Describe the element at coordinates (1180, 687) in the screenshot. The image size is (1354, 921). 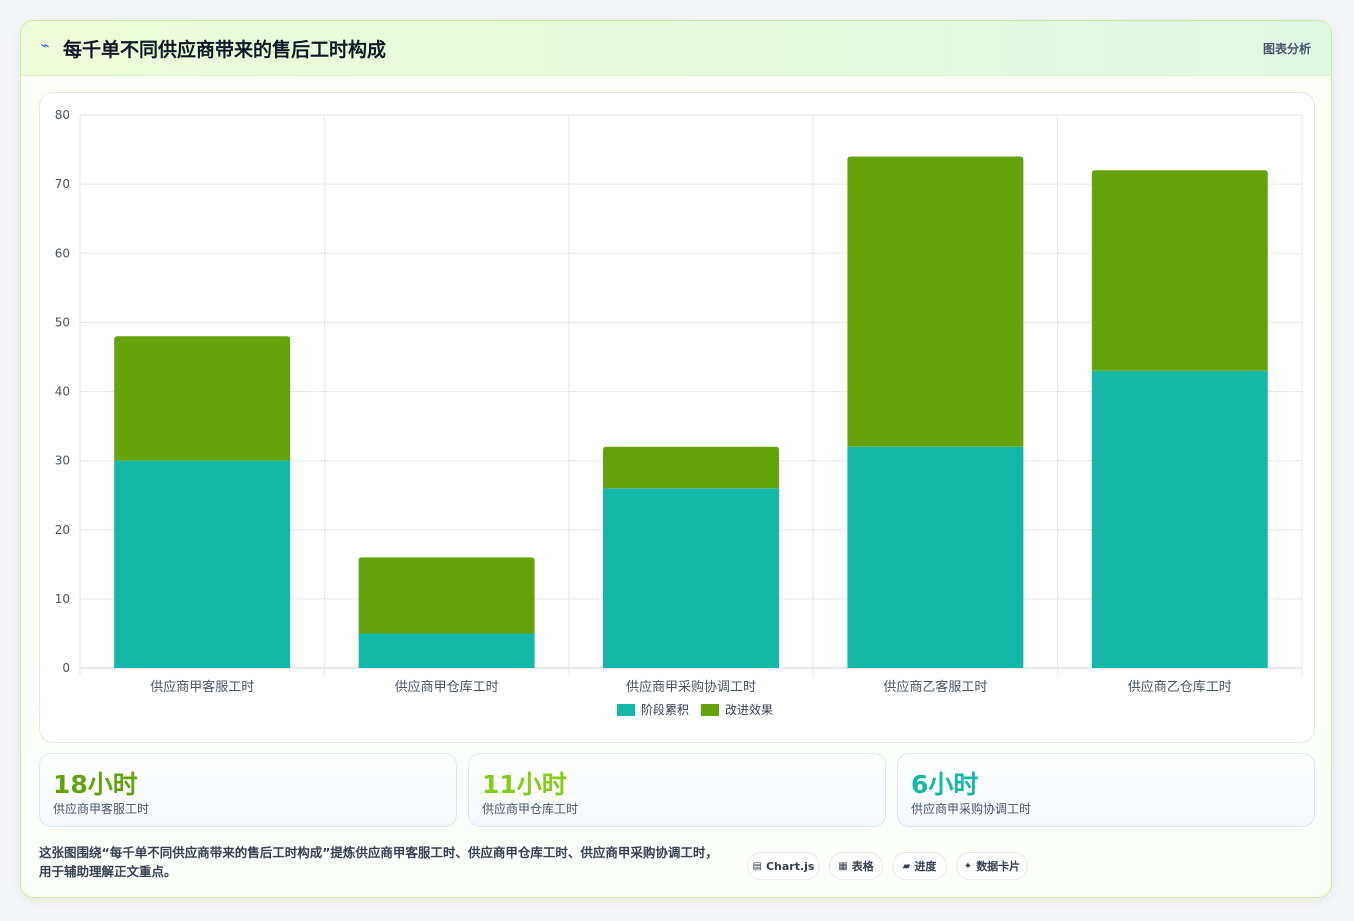
I see `x-tick-label: 供应商乙仓库工时` at that location.